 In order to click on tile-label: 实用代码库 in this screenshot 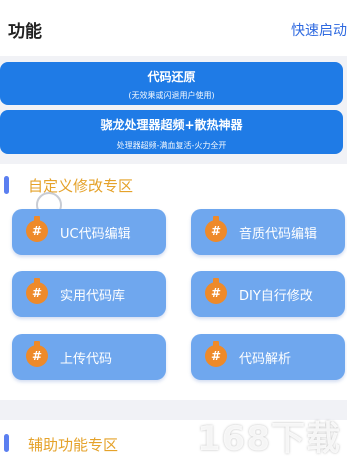, I will do `click(93, 296)`.